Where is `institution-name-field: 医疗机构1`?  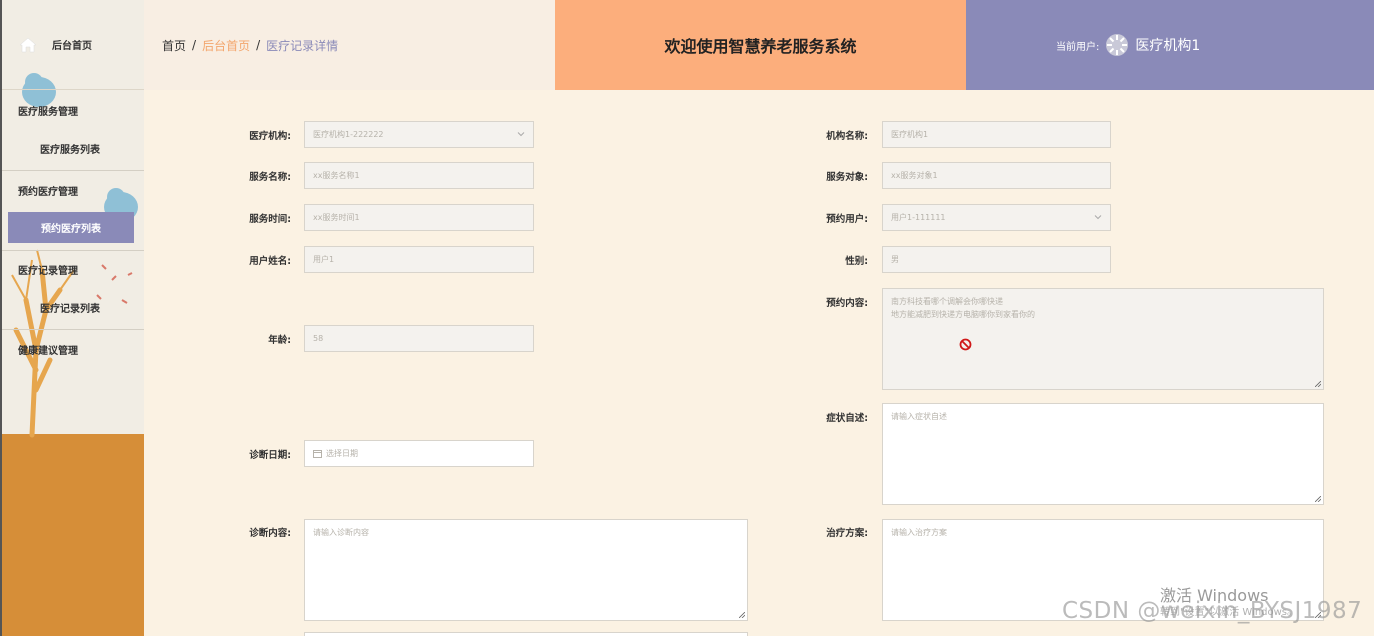
institution-name-field: 医疗机构1 is located at coordinates (996, 134).